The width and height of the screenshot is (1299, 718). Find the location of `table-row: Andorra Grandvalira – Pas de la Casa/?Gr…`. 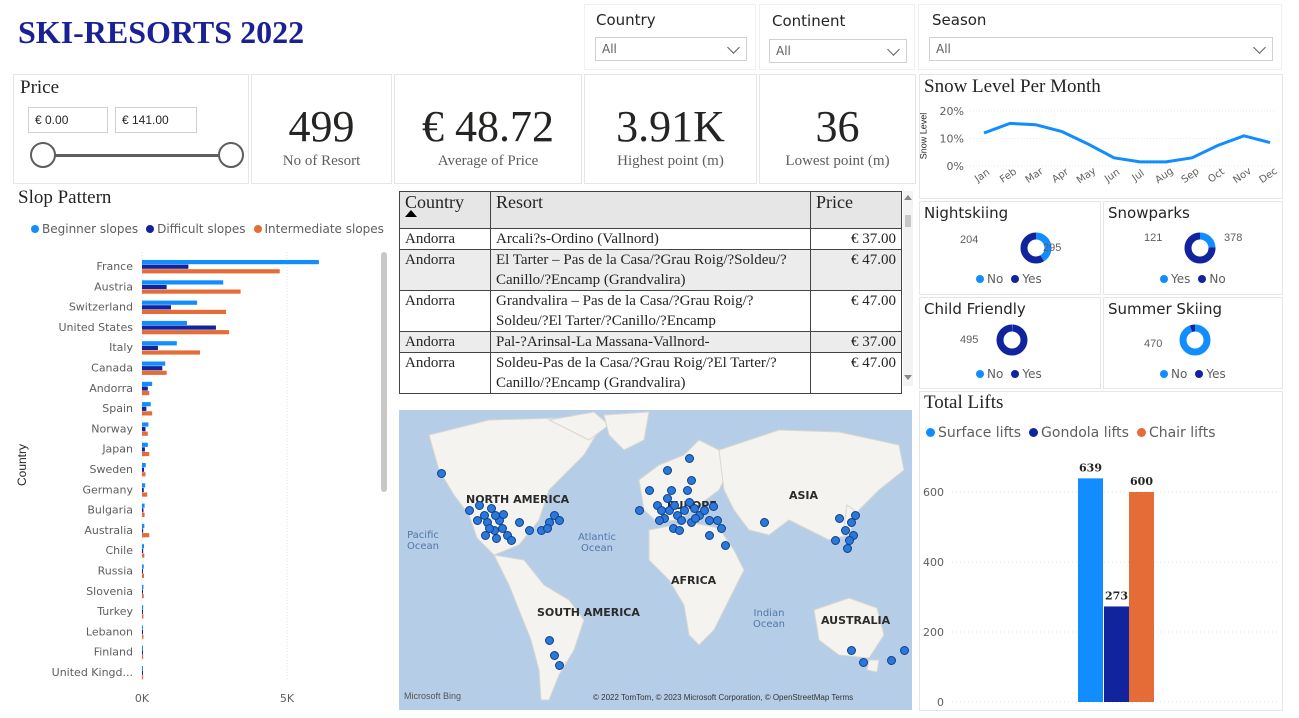

table-row: Andorra Grandvalira – Pas de la Casa/?Gr… is located at coordinates (650, 311).